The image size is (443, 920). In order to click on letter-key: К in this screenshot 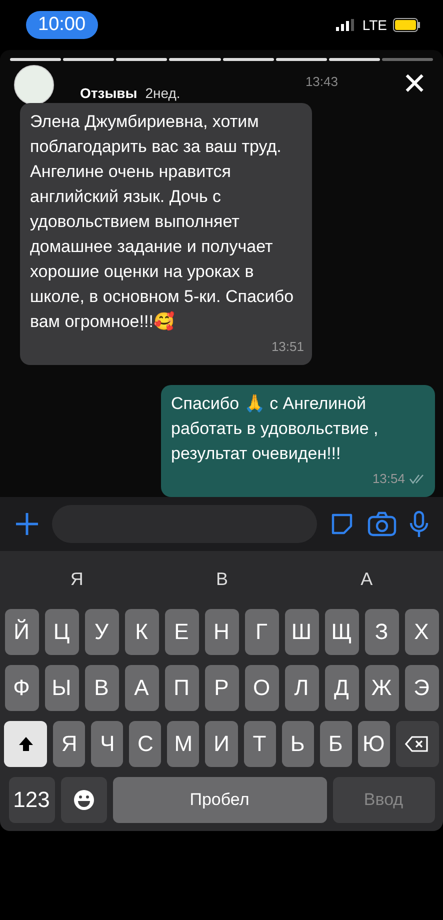, I will do `click(141, 632)`.